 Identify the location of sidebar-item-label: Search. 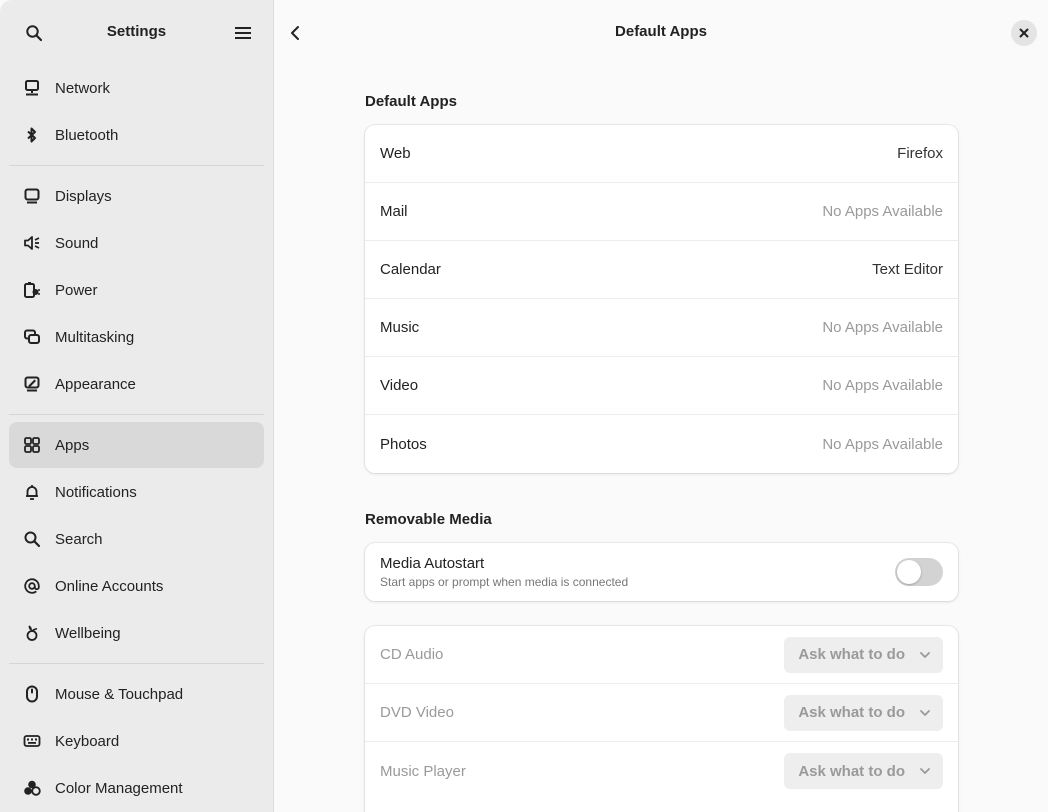
(79, 539).